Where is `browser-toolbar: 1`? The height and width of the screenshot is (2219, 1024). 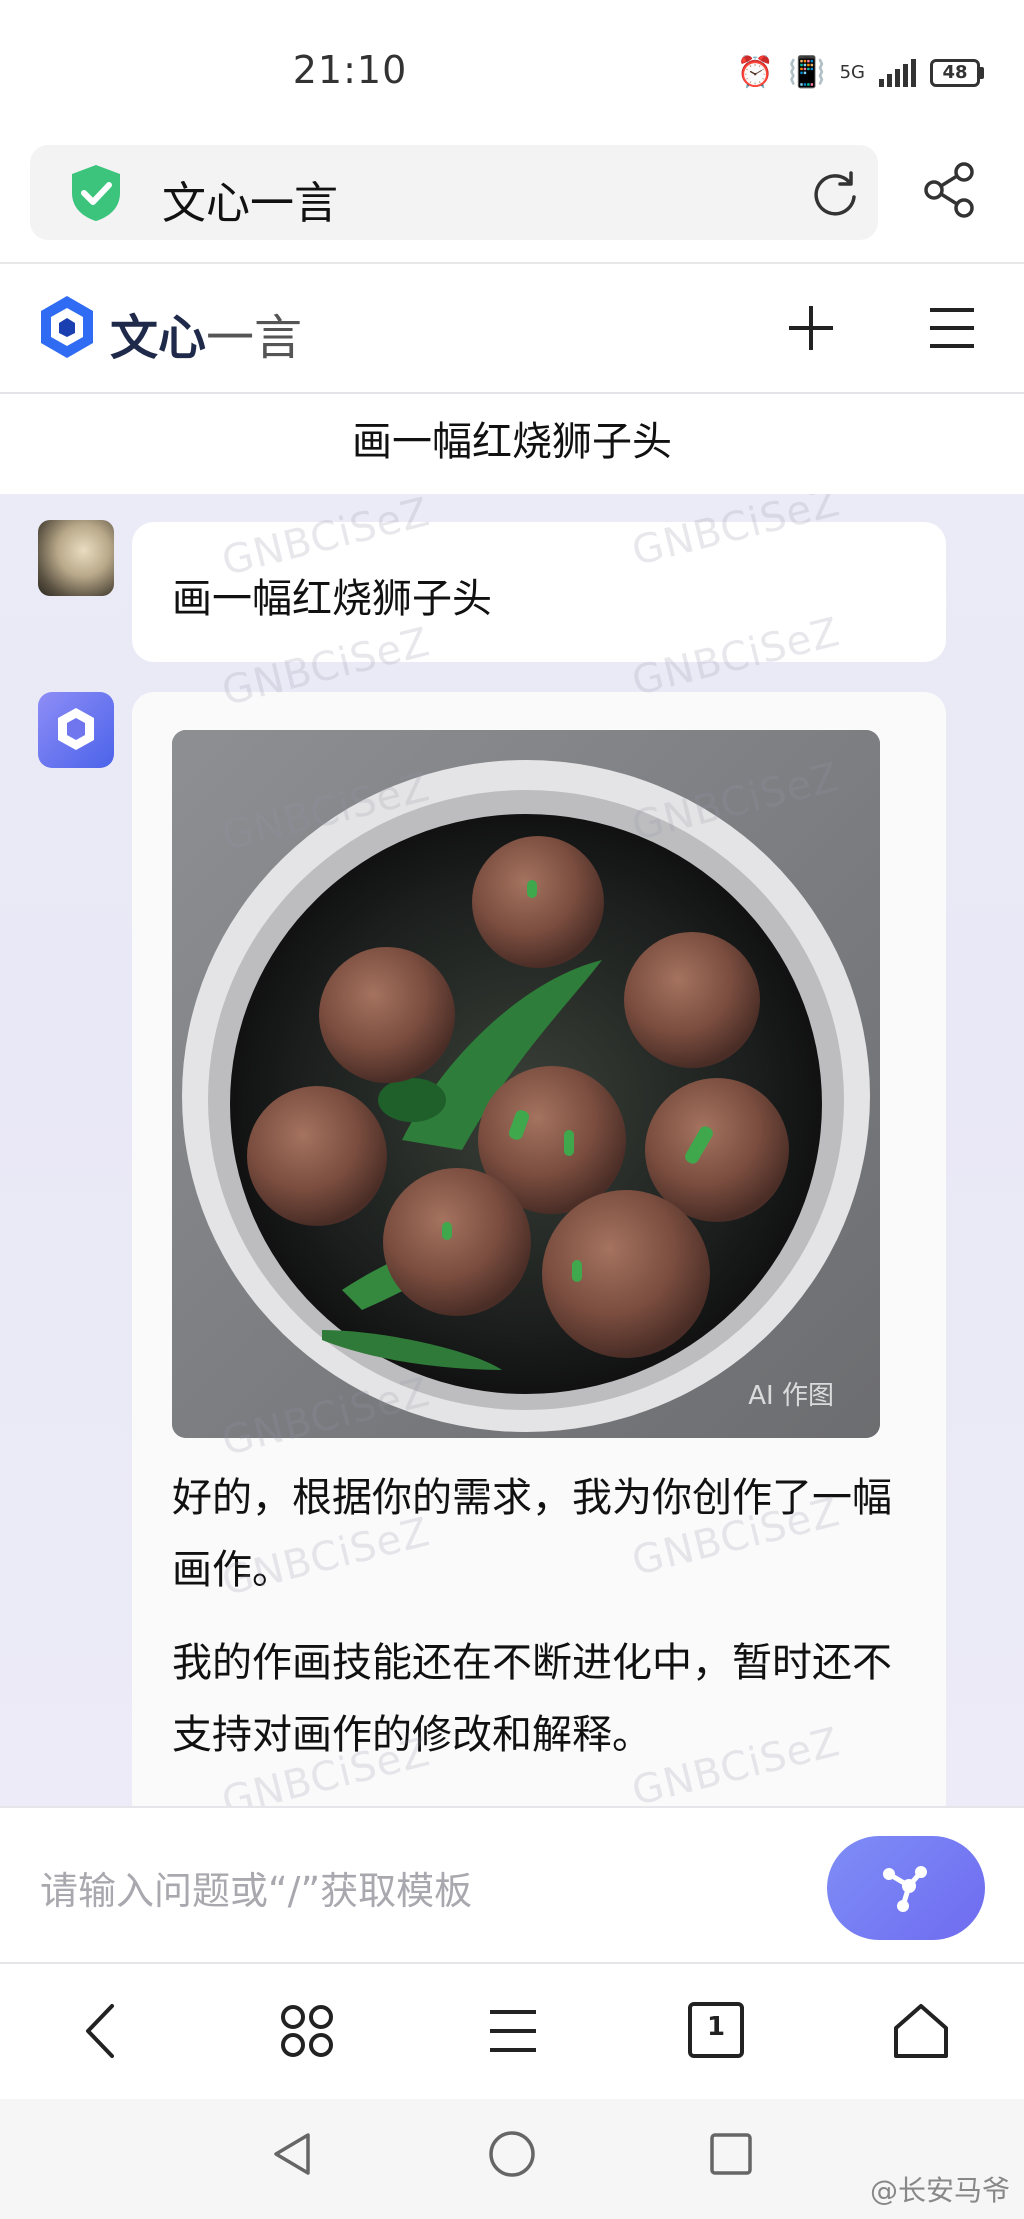
browser-toolbar: 1 is located at coordinates (512, 2031).